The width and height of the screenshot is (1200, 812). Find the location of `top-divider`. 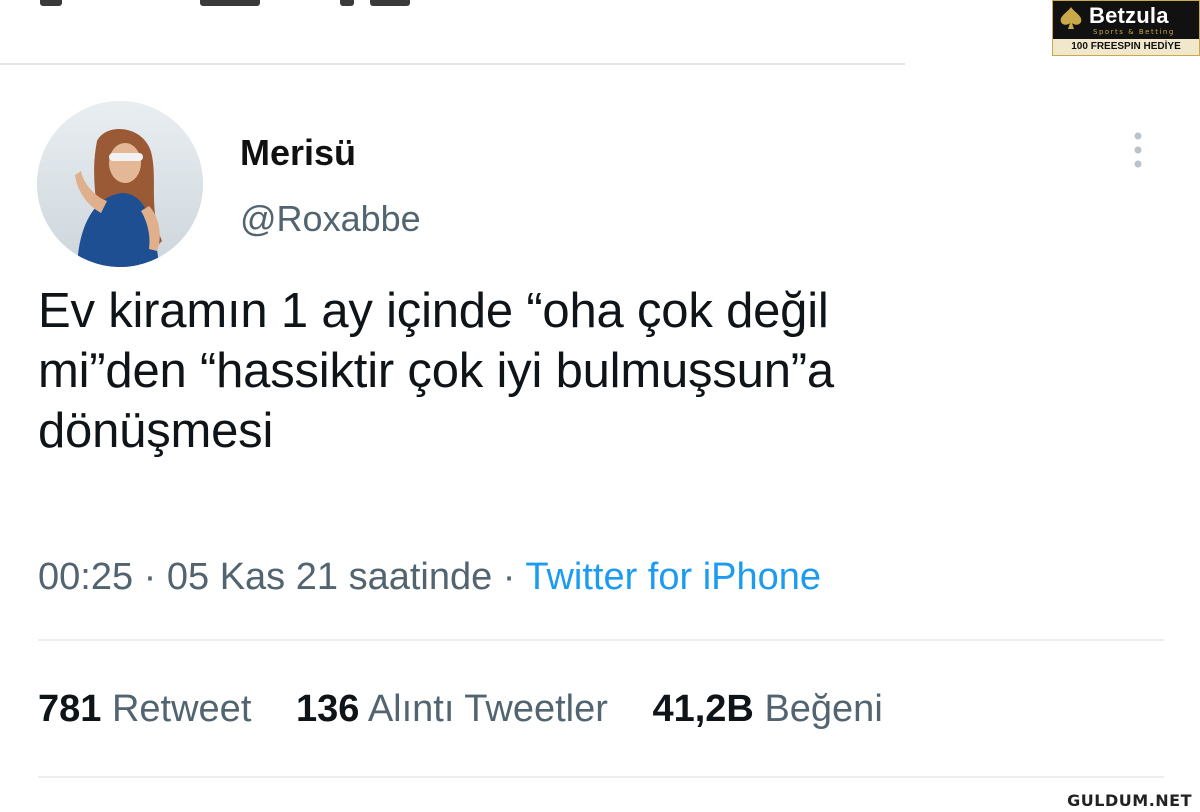

top-divider is located at coordinates (452, 64).